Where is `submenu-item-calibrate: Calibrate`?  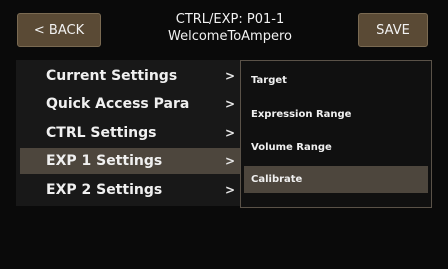 submenu-item-calibrate: Calibrate is located at coordinates (336, 179).